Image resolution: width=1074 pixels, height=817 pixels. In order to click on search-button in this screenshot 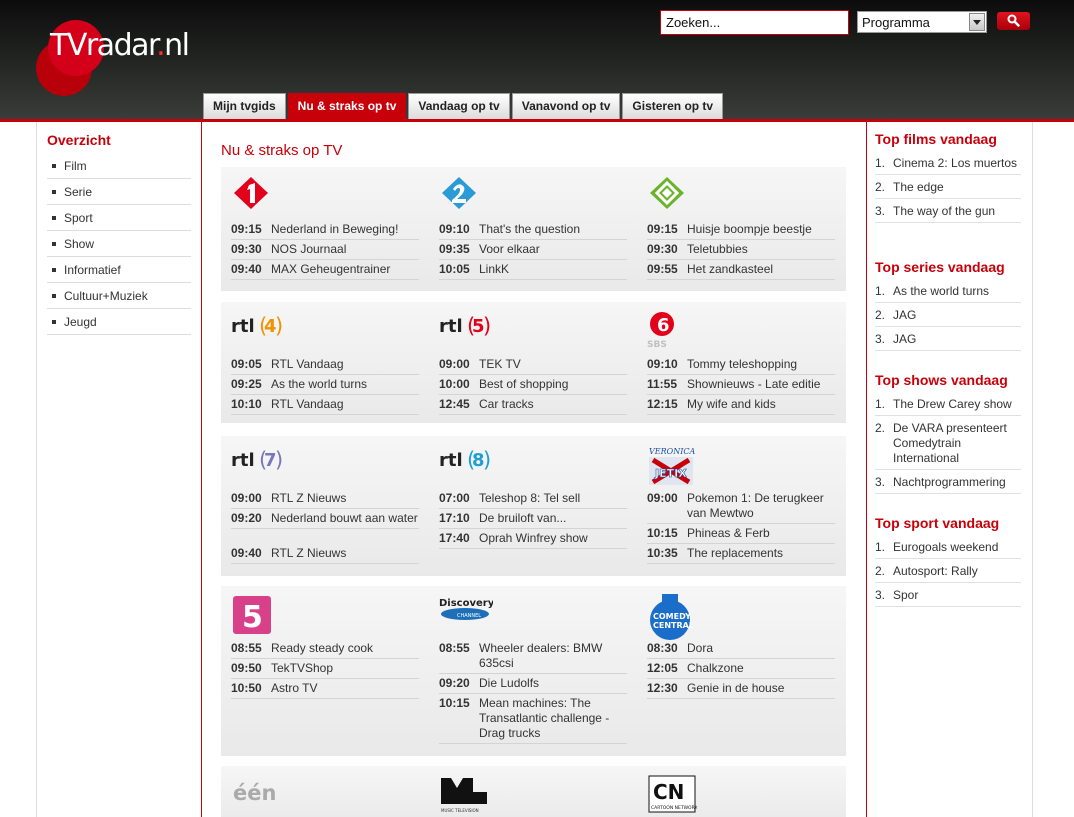, I will do `click(1013, 21)`.